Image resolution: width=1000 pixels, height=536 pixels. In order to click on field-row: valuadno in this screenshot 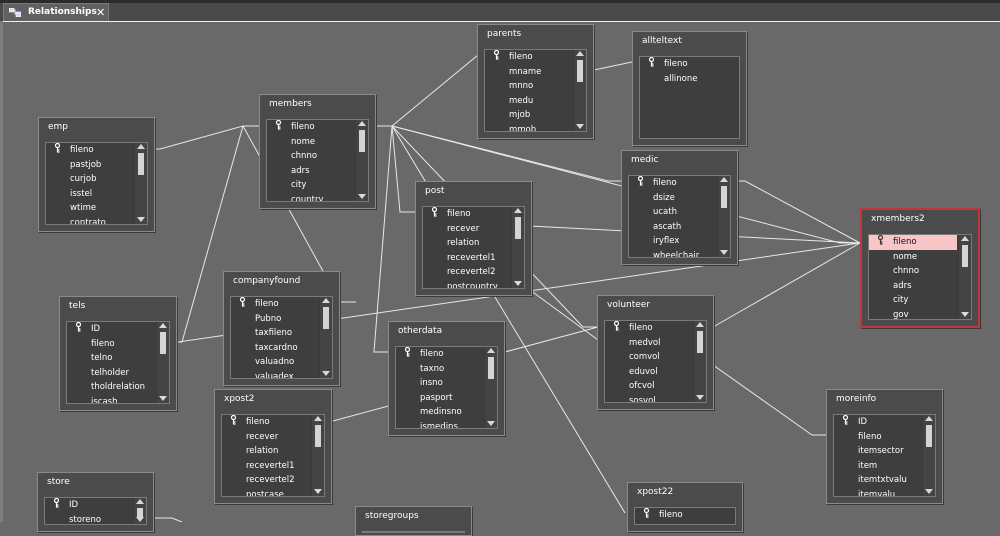, I will do `click(274, 362)`.